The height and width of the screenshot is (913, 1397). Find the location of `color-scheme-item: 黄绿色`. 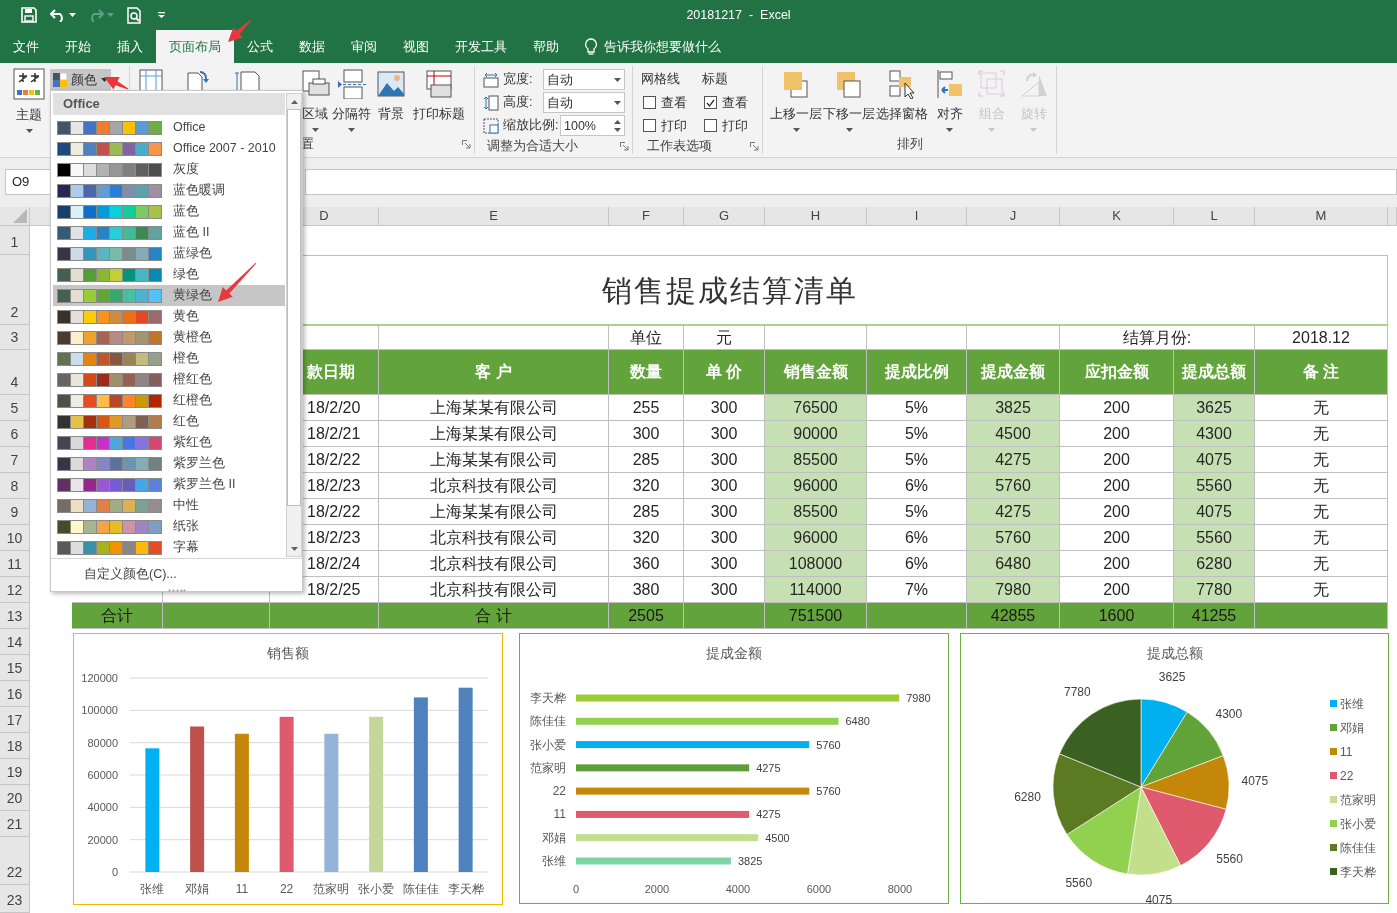

color-scheme-item: 黄绿色 is located at coordinates (169, 295).